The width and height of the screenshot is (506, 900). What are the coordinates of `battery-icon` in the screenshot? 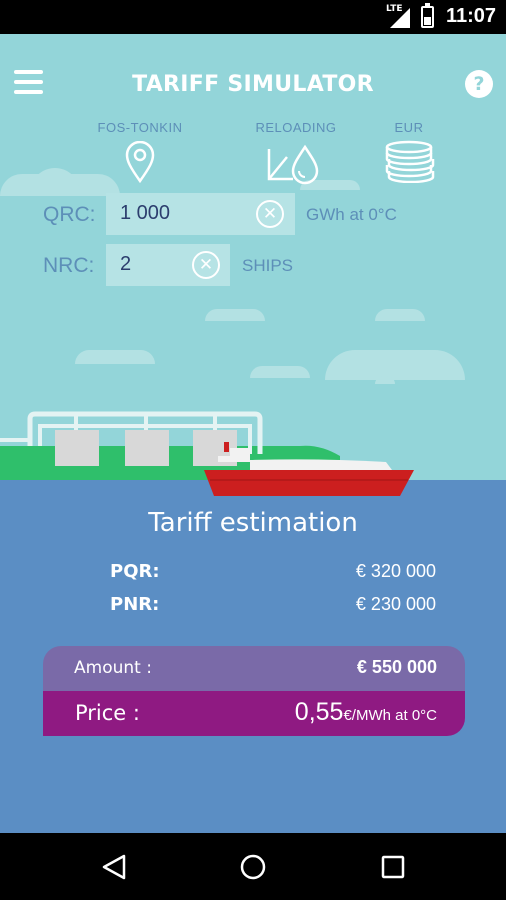 It's located at (427, 15).